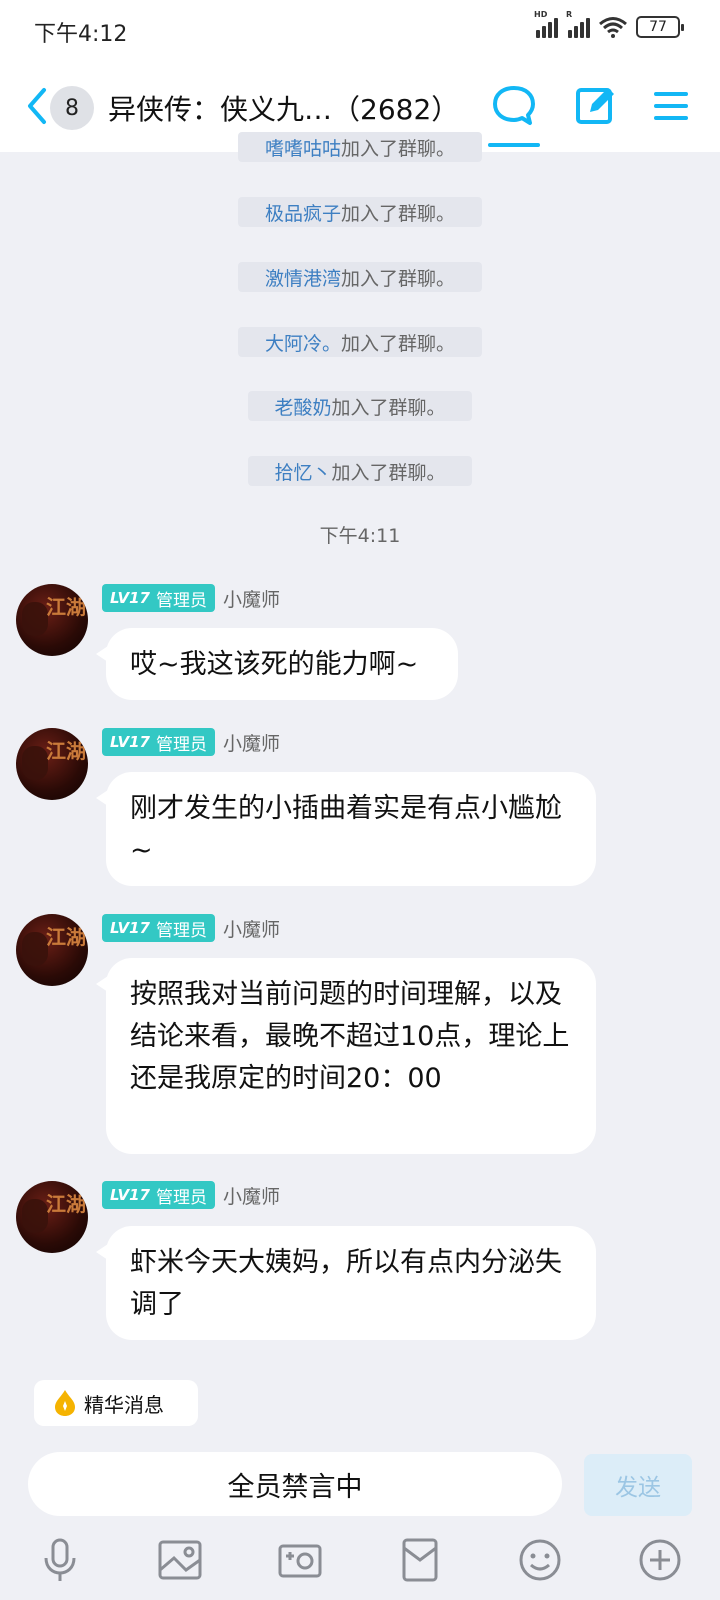 The width and height of the screenshot is (720, 1600). I want to click on system-message: 大阿冷。 加入了群聊。, so click(360, 342).